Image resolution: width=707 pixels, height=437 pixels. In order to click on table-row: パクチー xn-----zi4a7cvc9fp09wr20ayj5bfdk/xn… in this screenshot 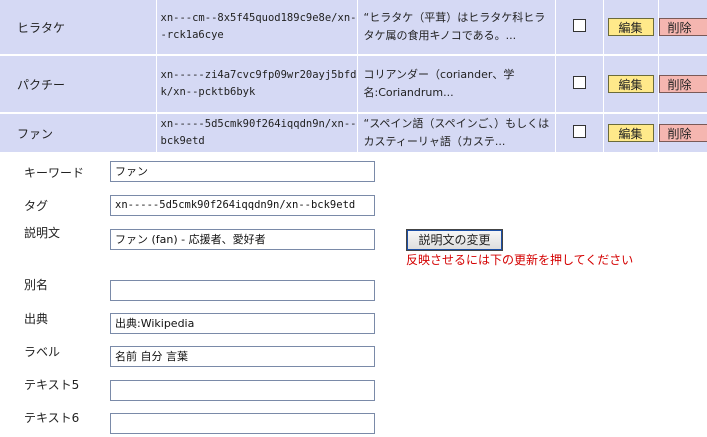, I will do `click(353, 84)`.